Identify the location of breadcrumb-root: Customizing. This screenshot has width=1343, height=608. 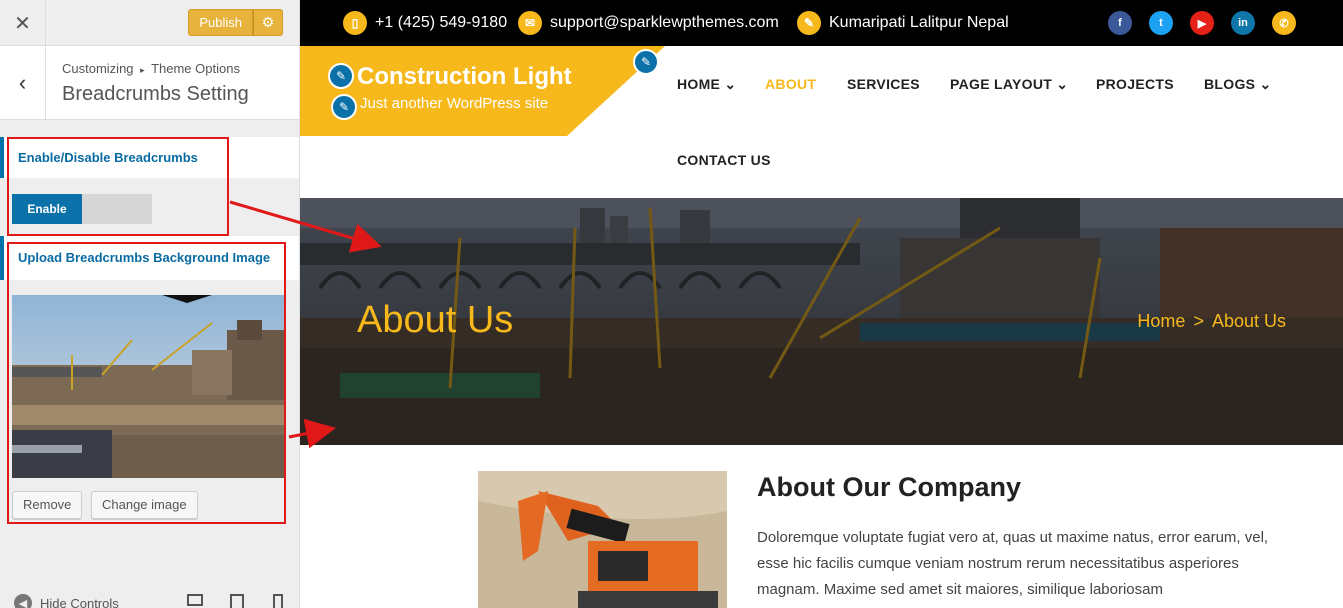
(98, 68).